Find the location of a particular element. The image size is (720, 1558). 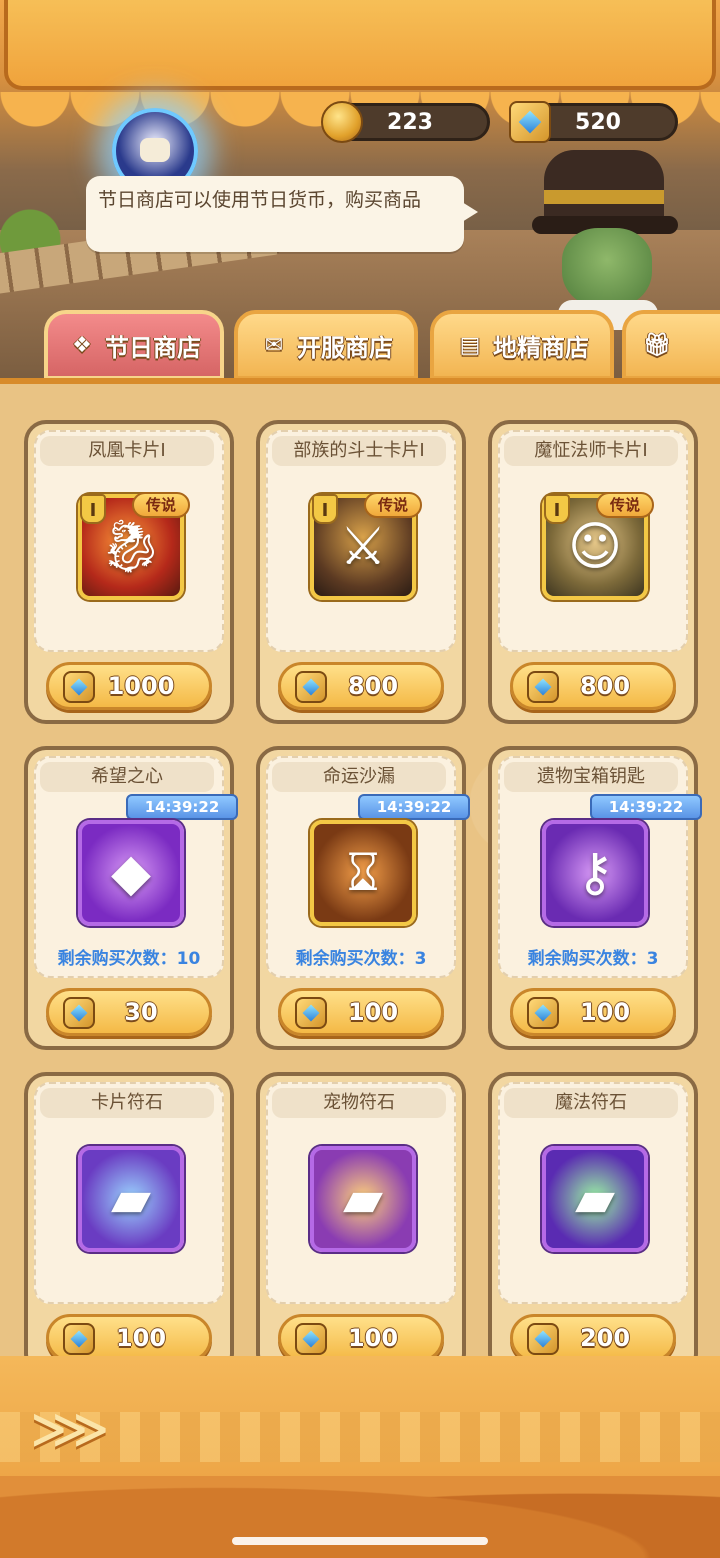

key-icon: ⚷ is located at coordinates (595, 873).